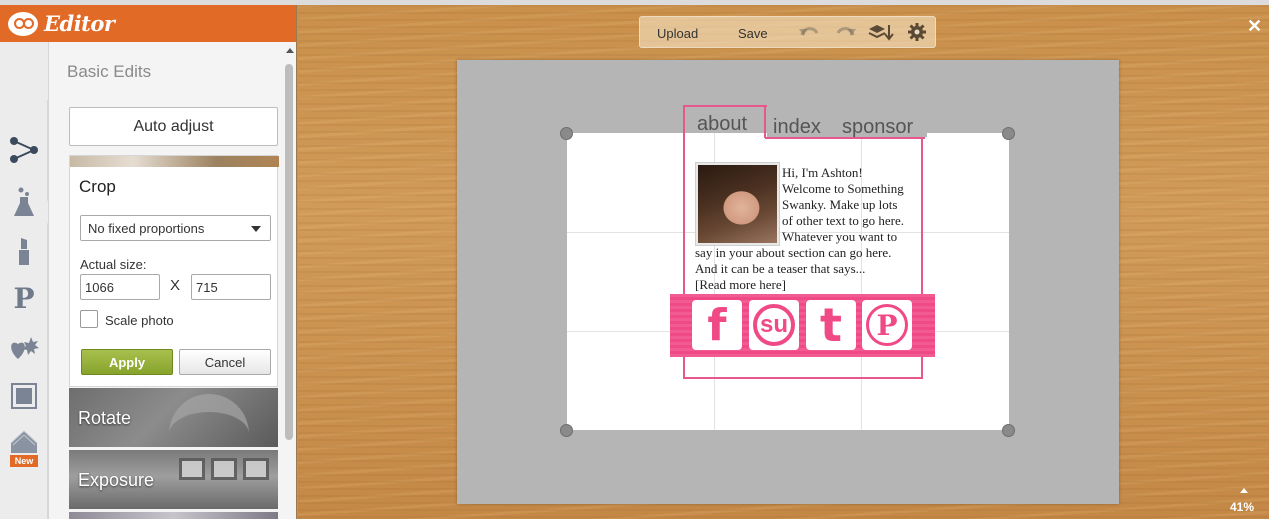 The width and height of the screenshot is (1269, 519). Describe the element at coordinates (797, 127) in the screenshot. I see `nav-index: index` at that location.